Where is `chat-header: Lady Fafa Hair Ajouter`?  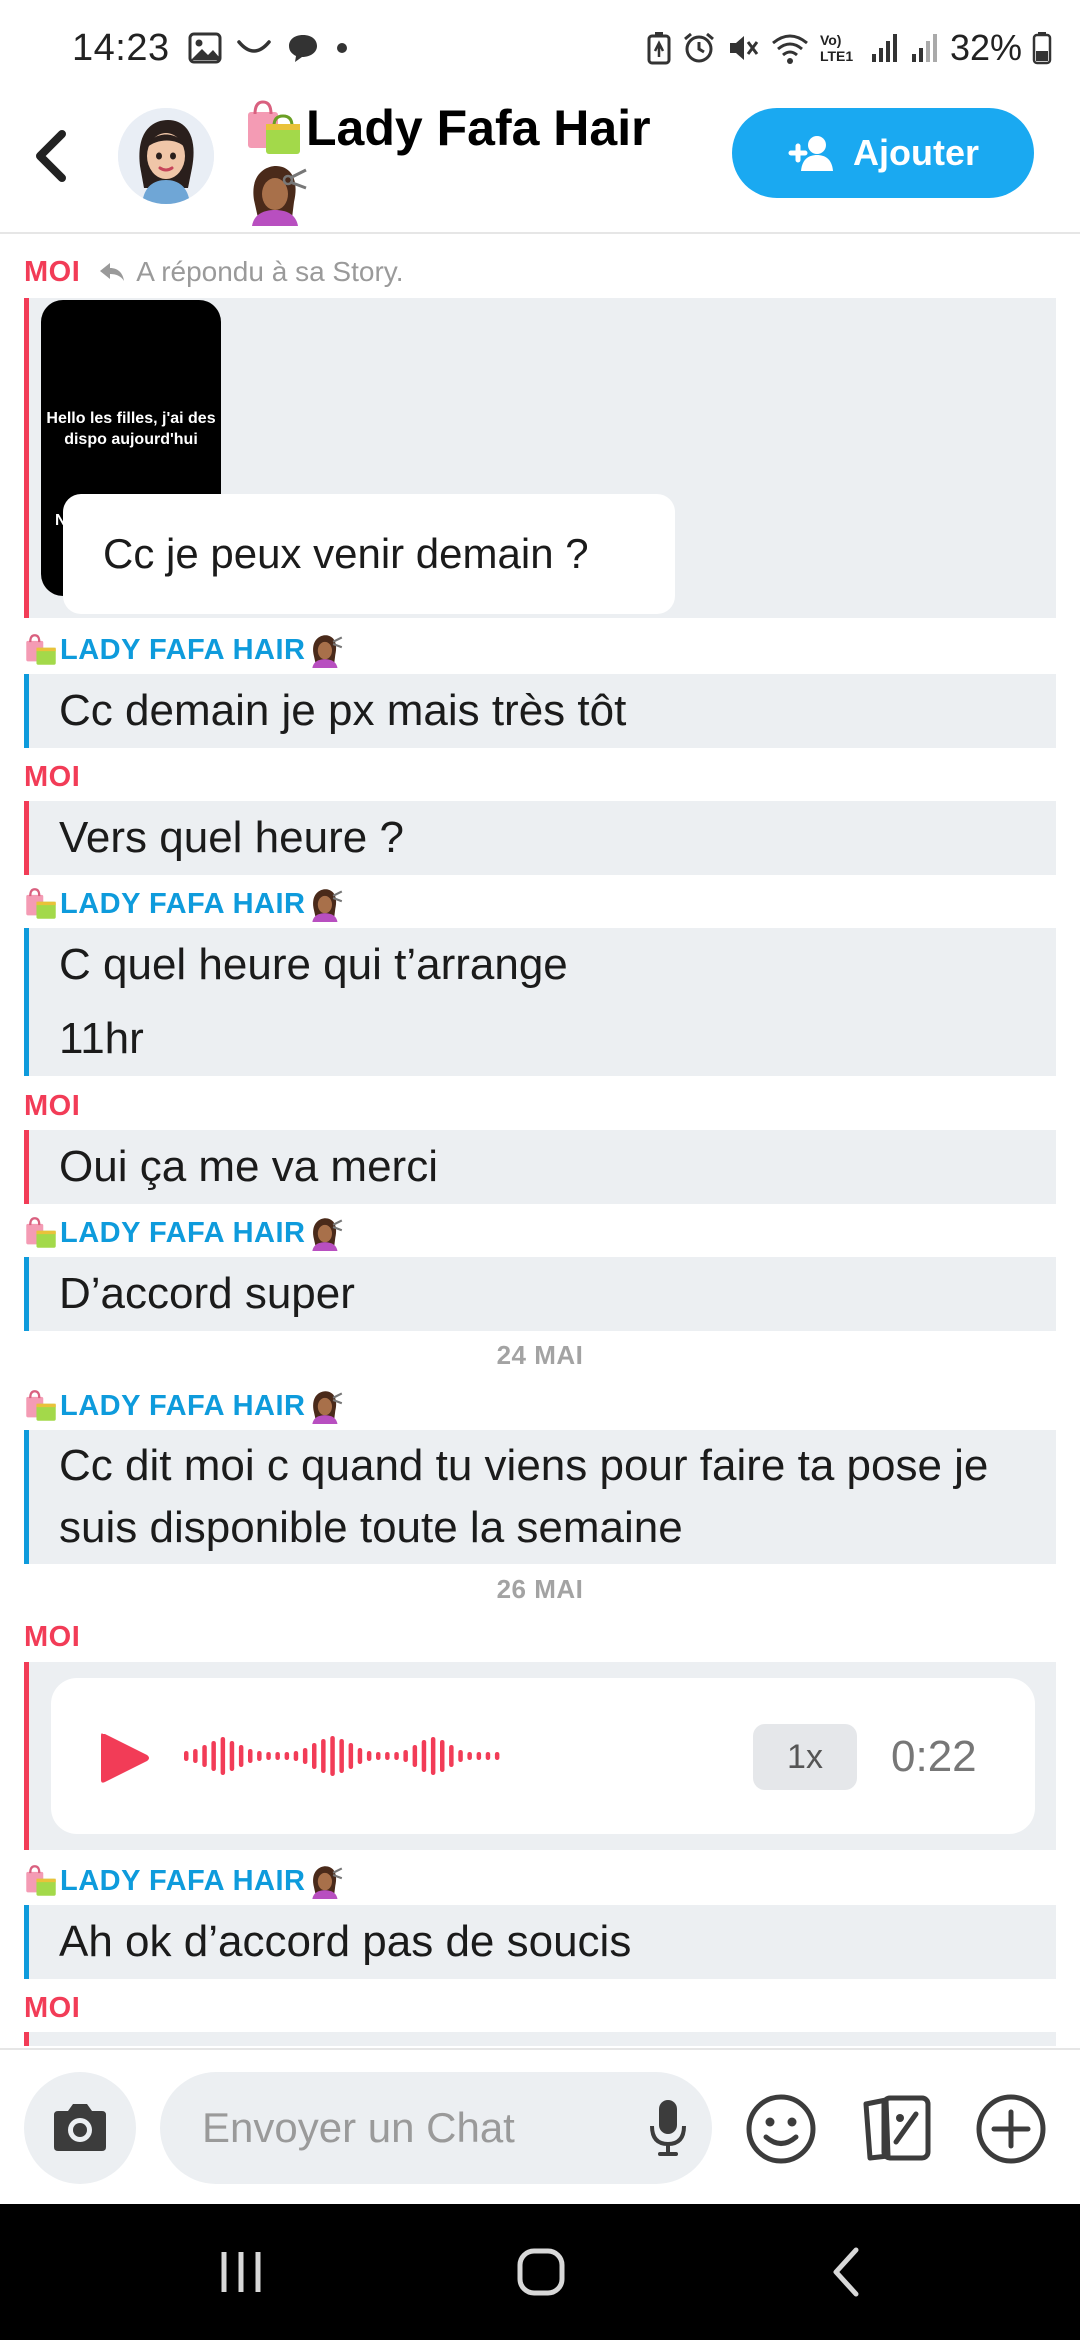 chat-header: Lady Fafa Hair Ajouter is located at coordinates (540, 165).